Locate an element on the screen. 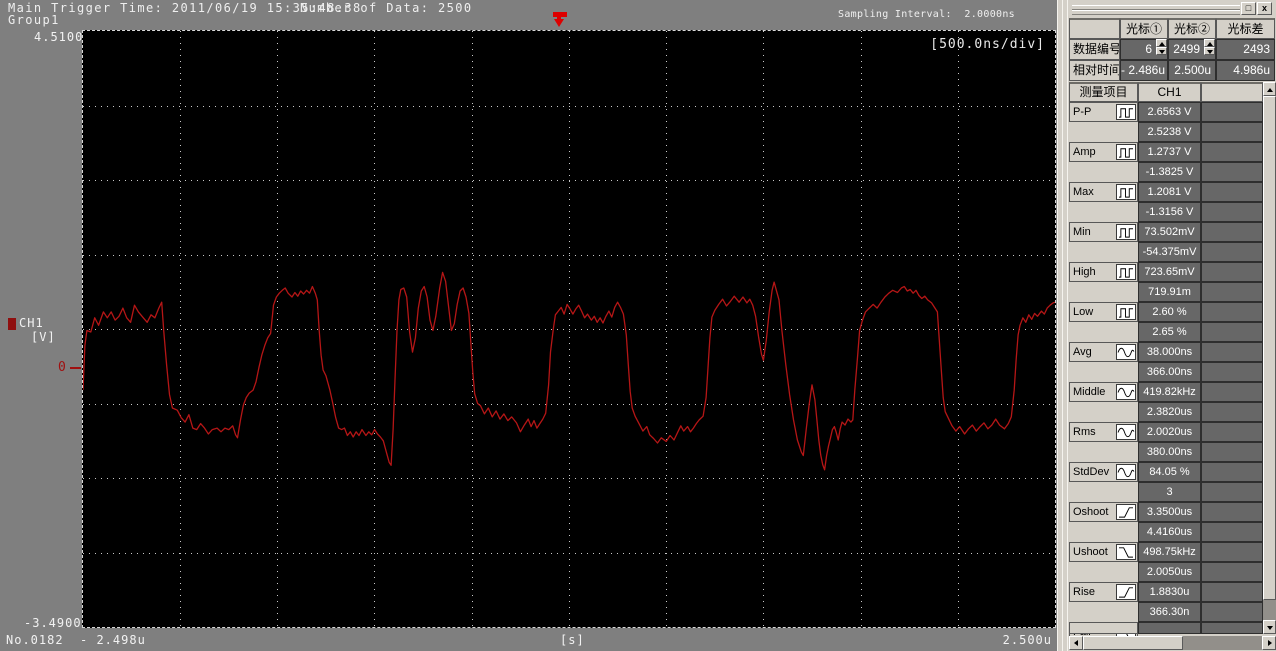 Image resolution: width=1276 pixels, height=651 pixels. group-label: Group1 is located at coordinates (34, 20).